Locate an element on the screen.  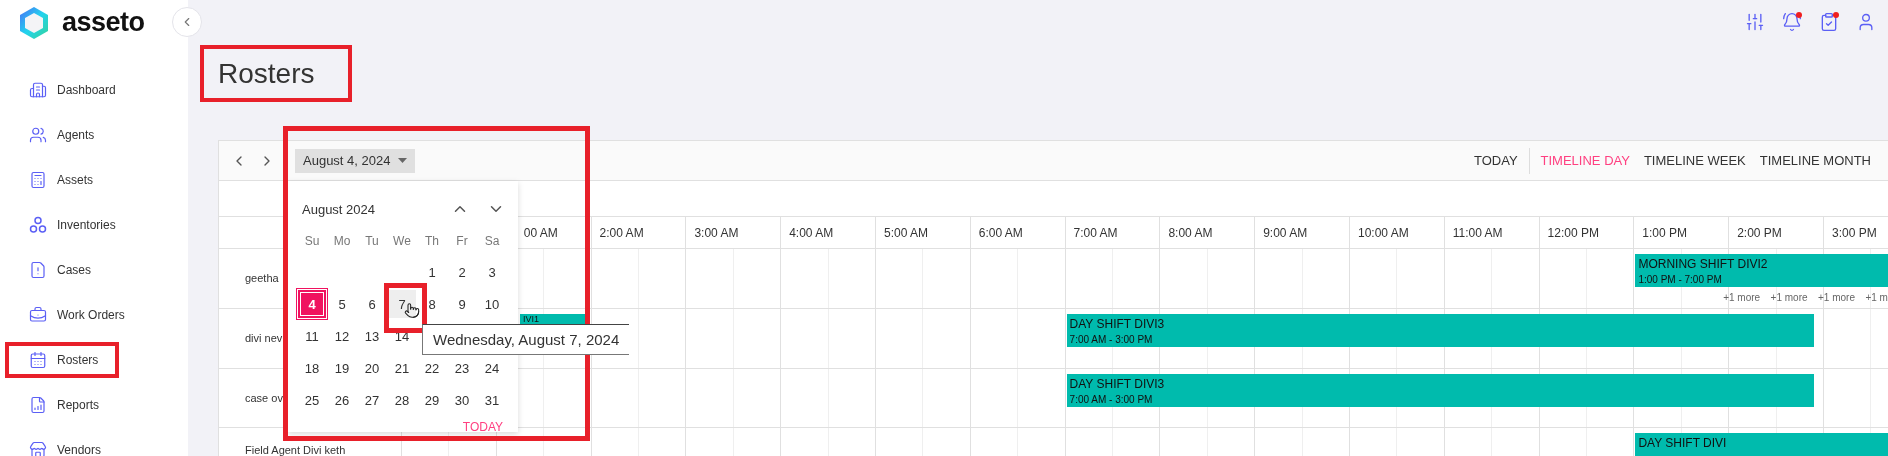
report-chart-icon is located at coordinates (38, 405).